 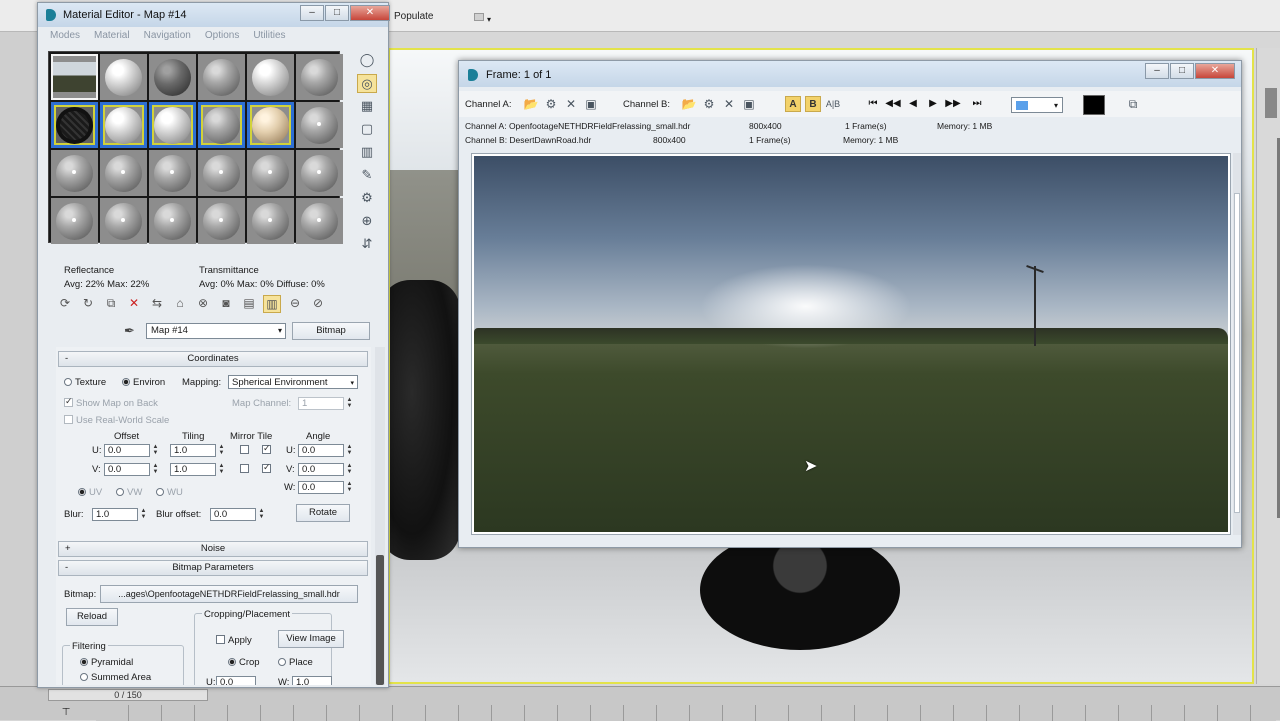 What do you see at coordinates (214, 15) in the screenshot?
I see `material-editor-titlebar: Material Editor - Map #14 – □ ✕` at bounding box center [214, 15].